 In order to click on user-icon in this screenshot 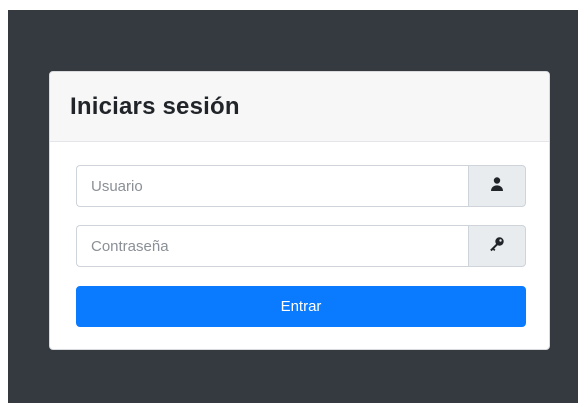, I will do `click(497, 186)`.